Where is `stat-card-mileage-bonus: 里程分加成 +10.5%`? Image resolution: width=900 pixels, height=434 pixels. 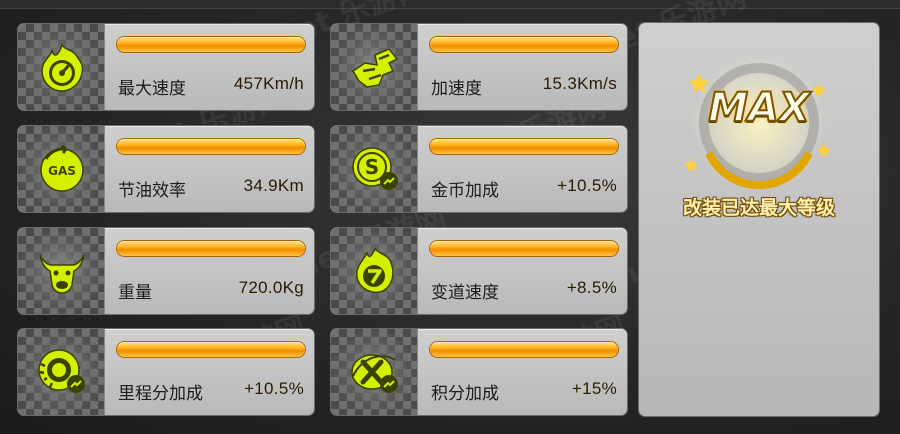
stat-card-mileage-bonus: 里程分加成 +10.5% is located at coordinates (166, 372).